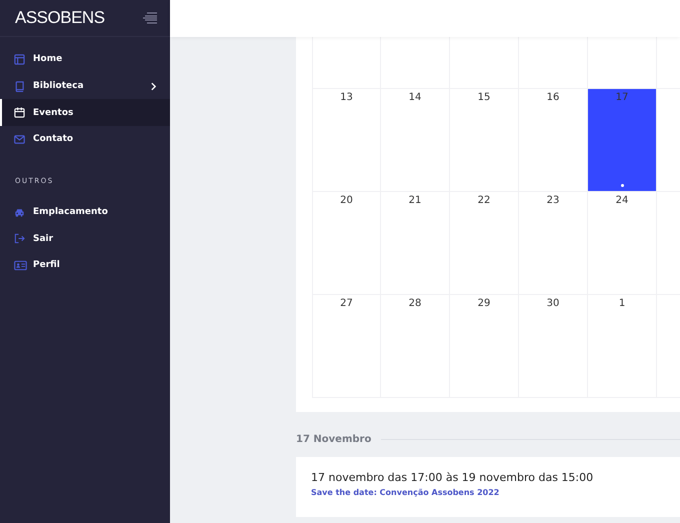 The height and width of the screenshot is (523, 680). What do you see at coordinates (484, 140) in the screenshot?
I see `calendar-day: 15` at bounding box center [484, 140].